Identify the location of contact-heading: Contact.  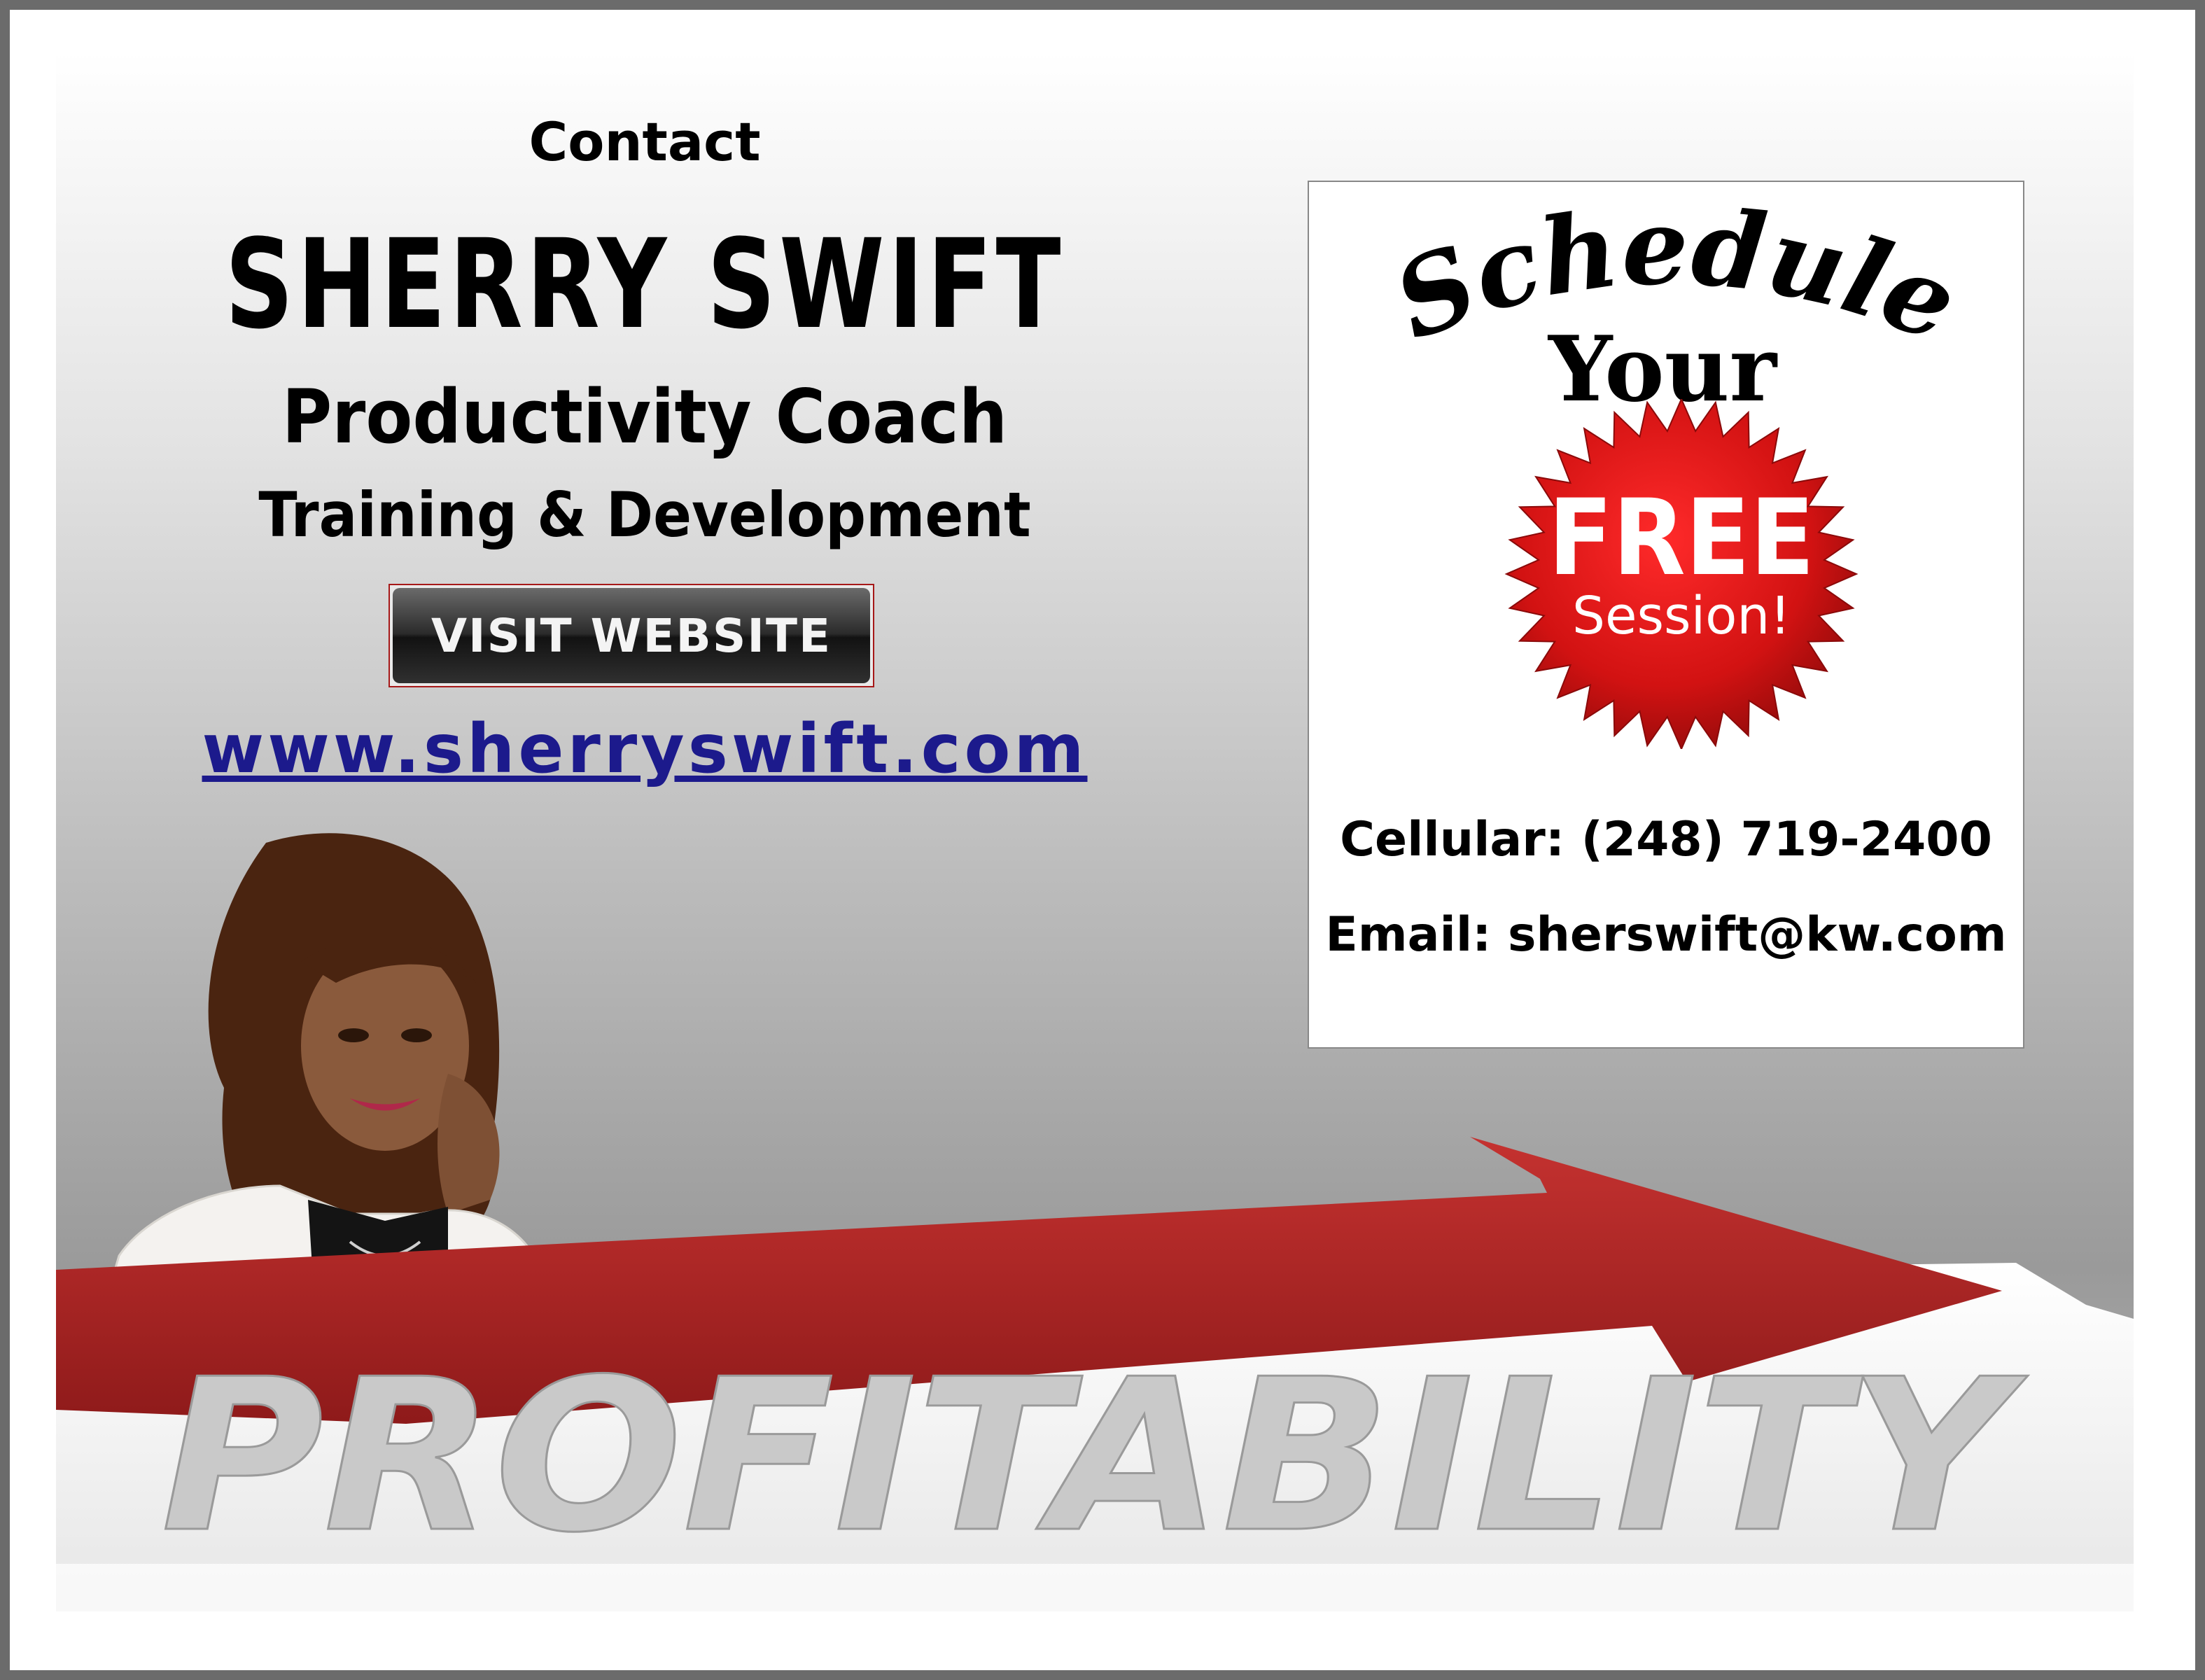
(644, 142).